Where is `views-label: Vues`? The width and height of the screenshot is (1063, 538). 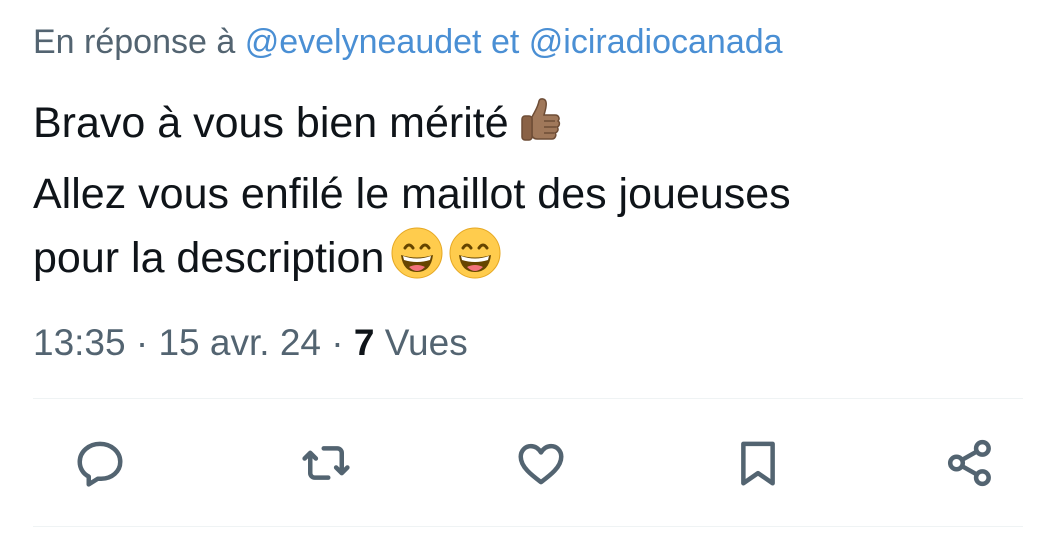
views-label: Vues is located at coordinates (426, 342).